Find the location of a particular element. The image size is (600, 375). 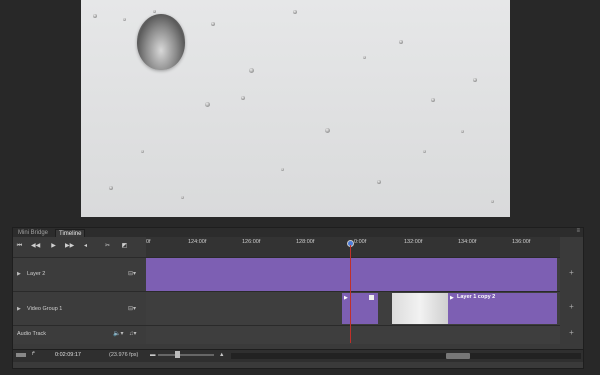

track-header-audio: Audio Track 🔈▾ ♫▾ is located at coordinates (79, 334).